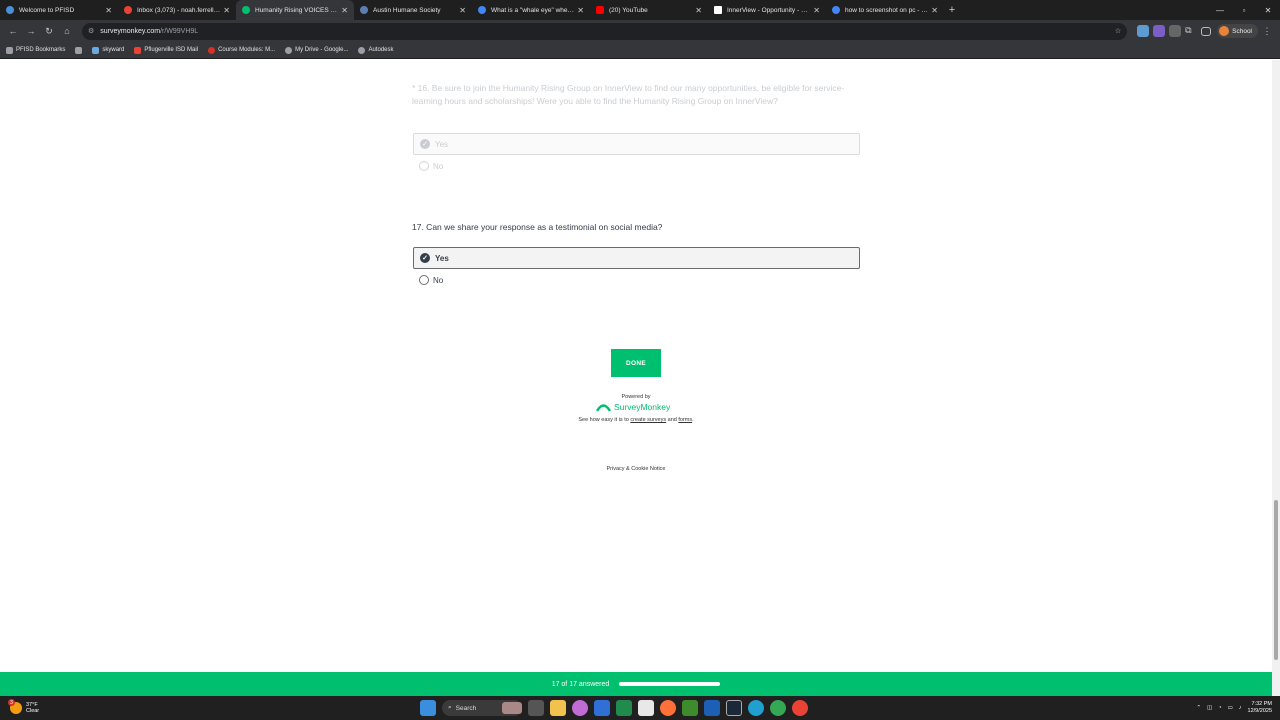 This screenshot has height=720, width=1280. What do you see at coordinates (756, 708) in the screenshot?
I see `edge-icon` at bounding box center [756, 708].